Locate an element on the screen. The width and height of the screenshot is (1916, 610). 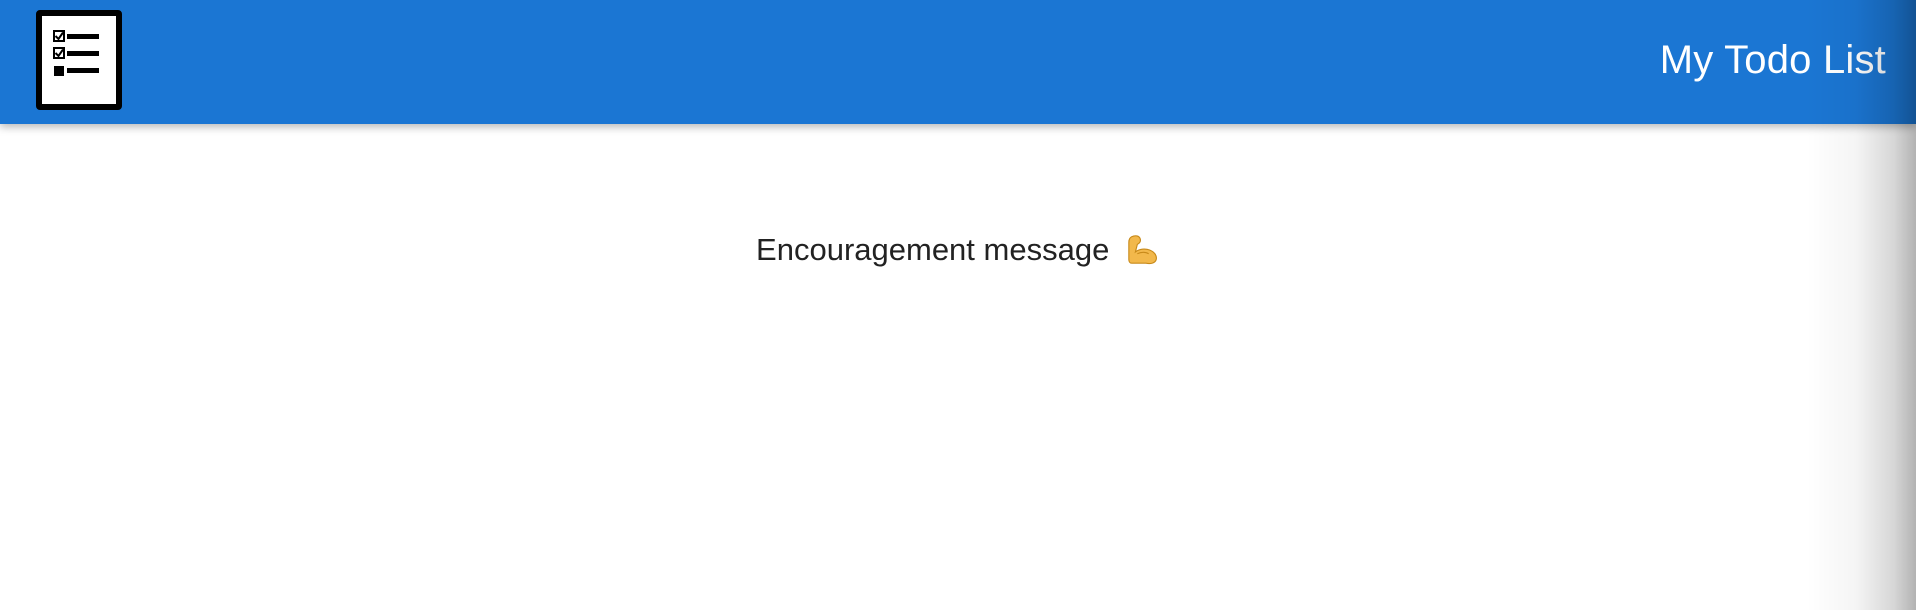
encouragement-message: Encouragement message is located at coordinates (958, 249).